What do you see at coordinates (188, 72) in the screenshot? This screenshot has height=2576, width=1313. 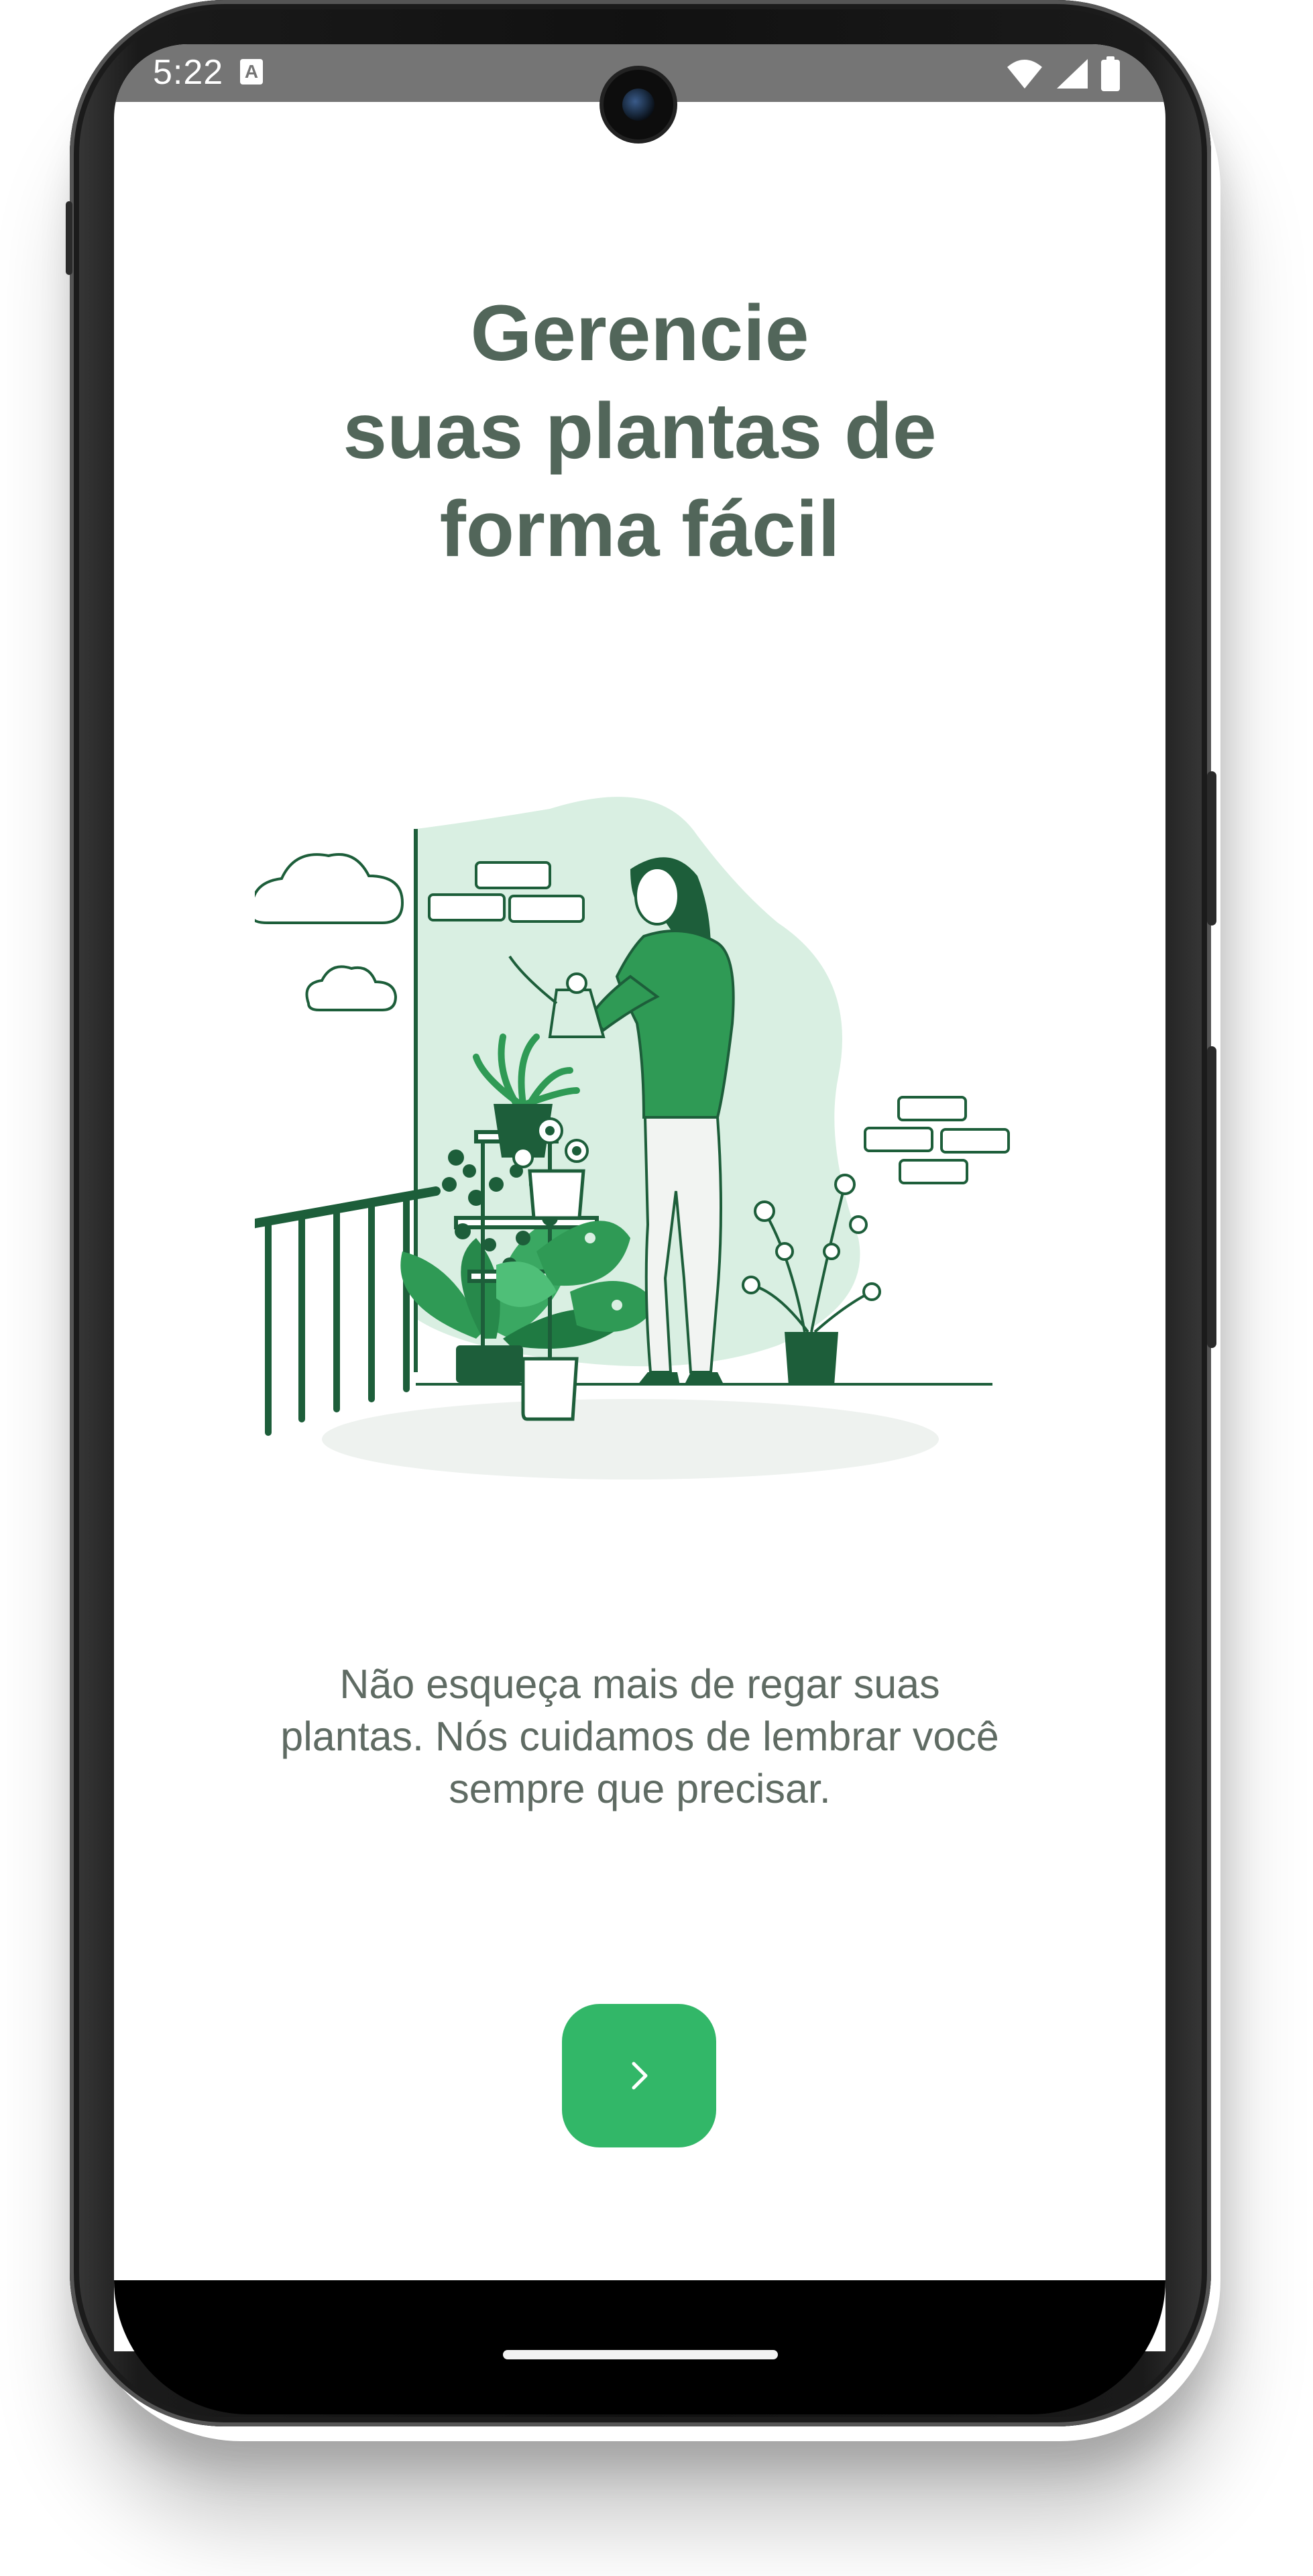 I see `status-time: 5:22` at bounding box center [188, 72].